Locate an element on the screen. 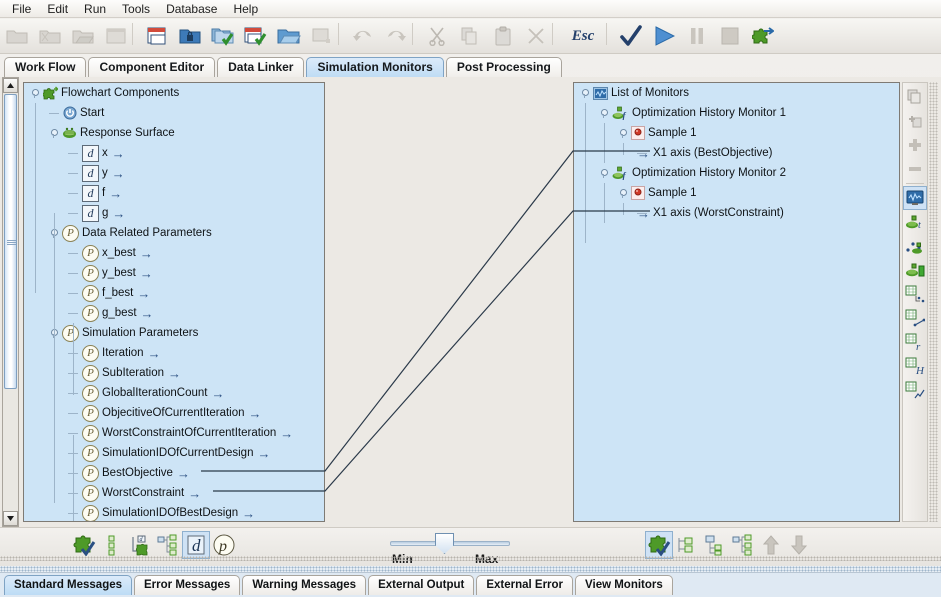 The height and width of the screenshot is (597, 941). menu-item-run: Run is located at coordinates (95, 9).